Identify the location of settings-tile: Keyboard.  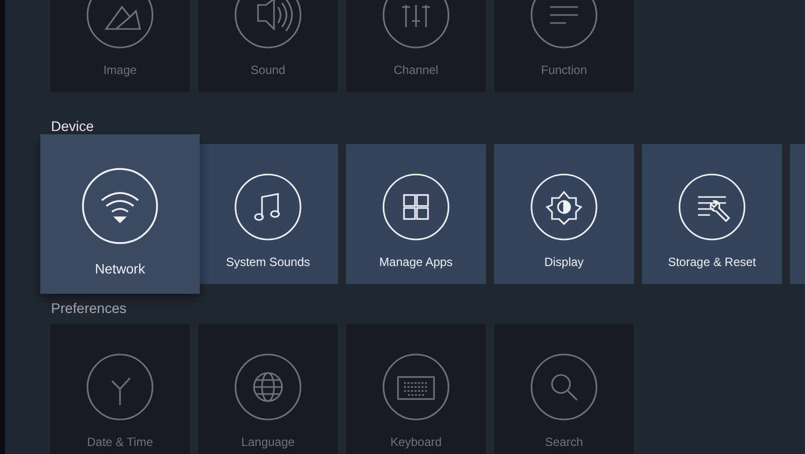
(416, 389).